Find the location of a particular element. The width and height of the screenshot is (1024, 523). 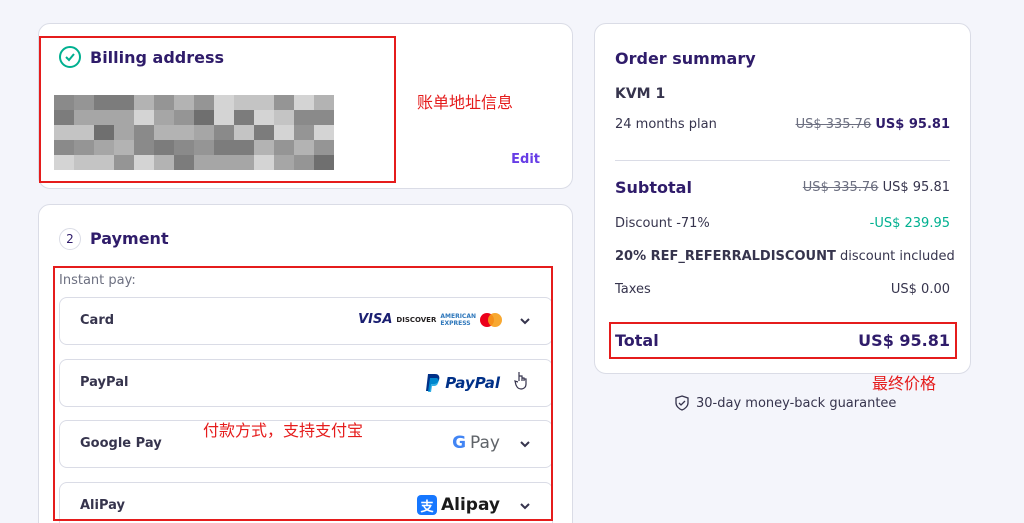

money-back-guarantee: 30-day money-back guarantee is located at coordinates (785, 403).